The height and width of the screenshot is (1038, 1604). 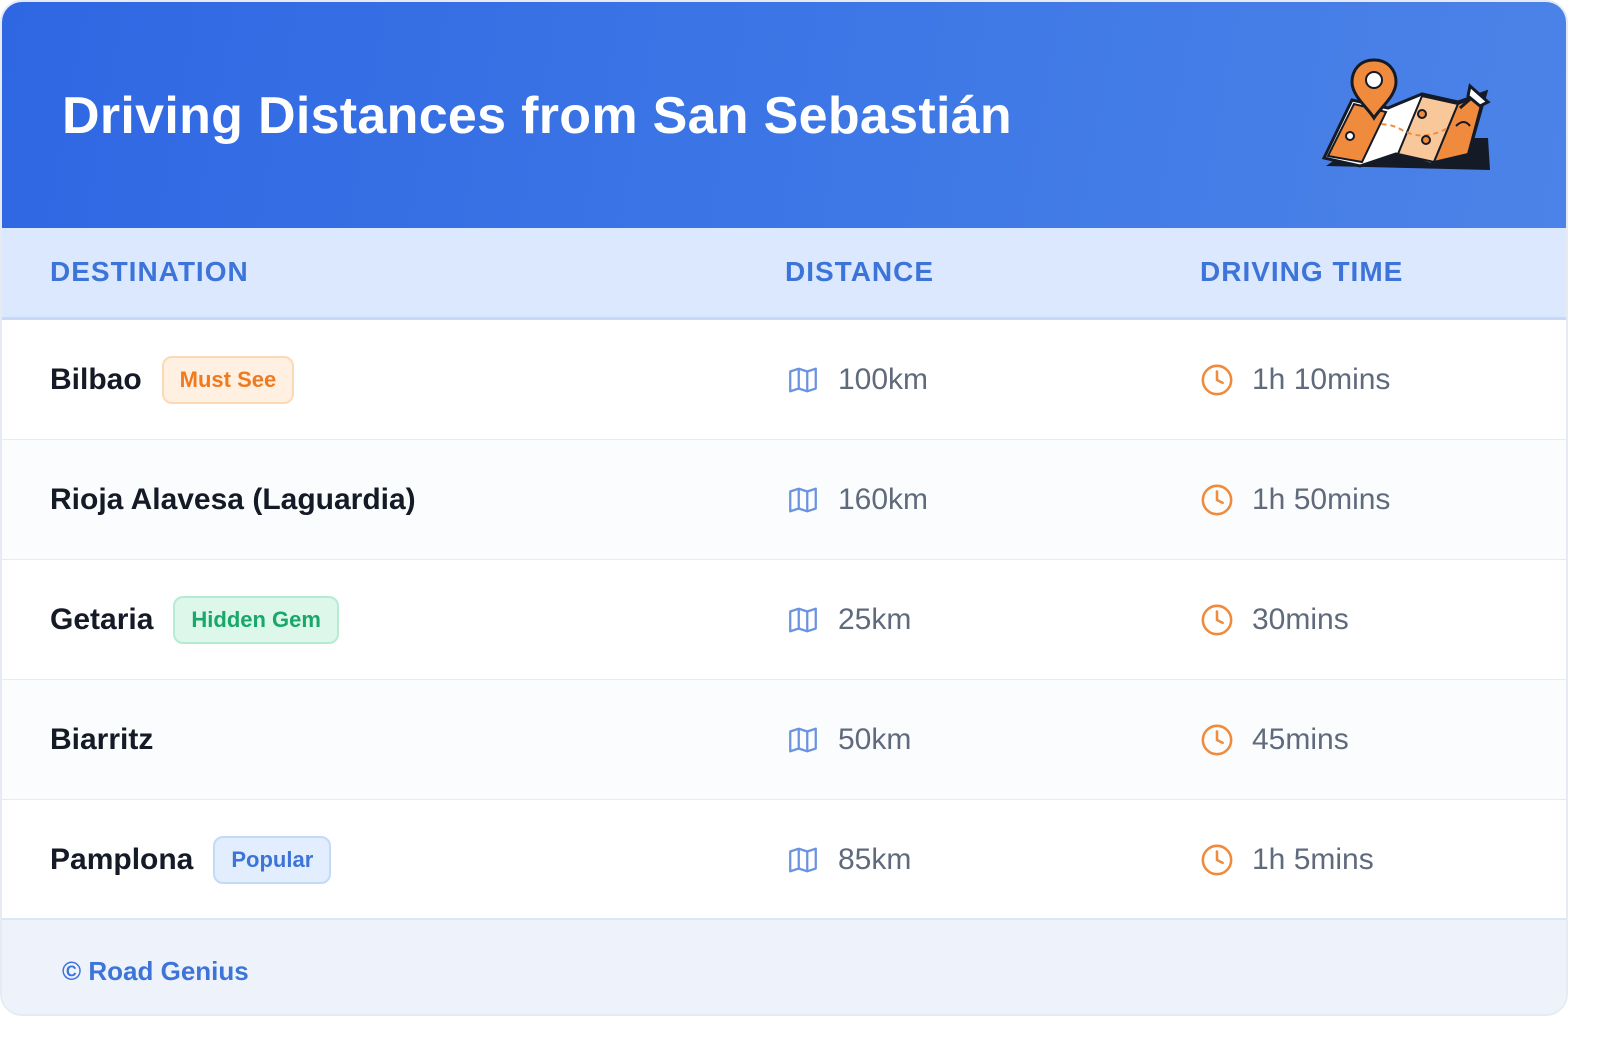 What do you see at coordinates (875, 859) in the screenshot?
I see `distance-value: 85km` at bounding box center [875, 859].